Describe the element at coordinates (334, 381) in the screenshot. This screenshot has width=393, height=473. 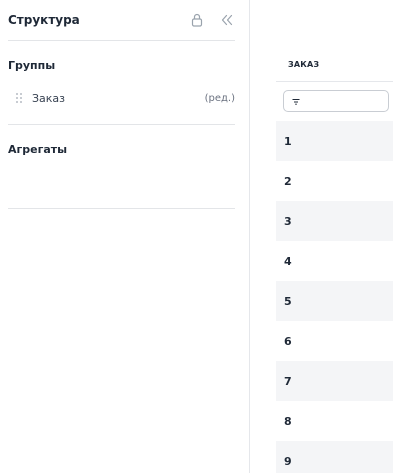
I see `table-row: 7` at that location.